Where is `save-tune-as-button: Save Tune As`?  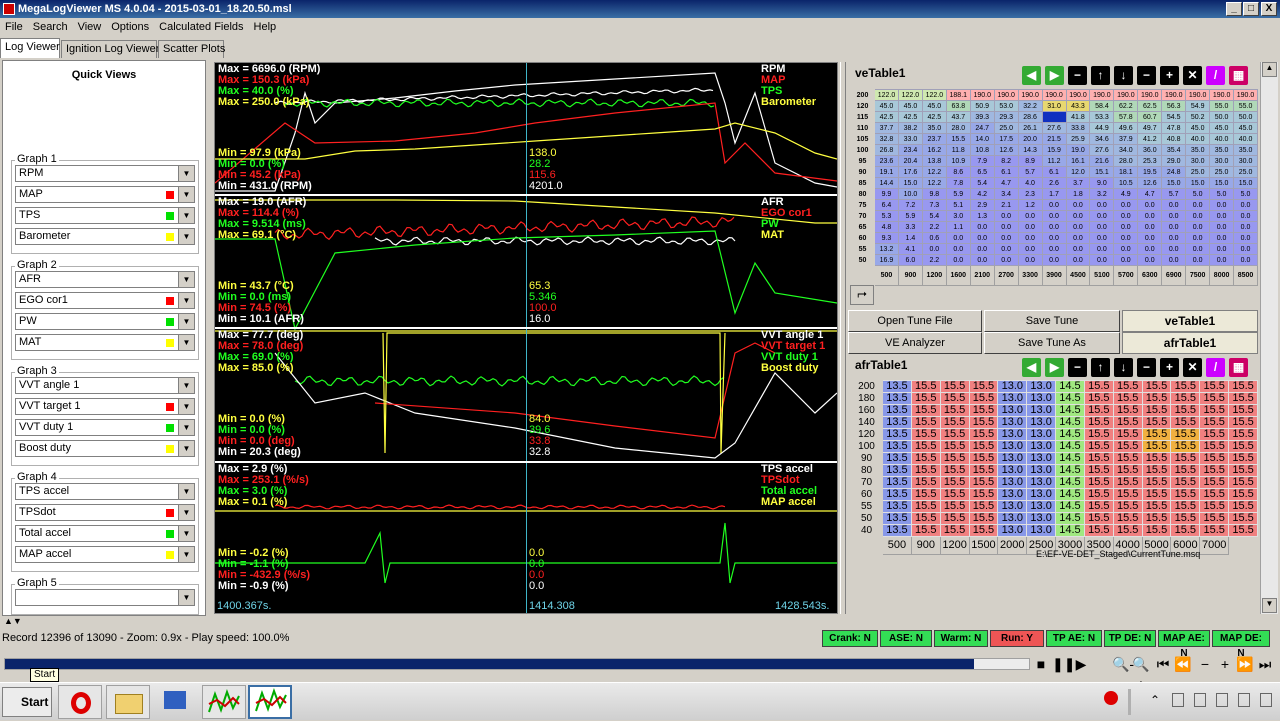
save-tune-as-button: Save Tune As is located at coordinates (1052, 343).